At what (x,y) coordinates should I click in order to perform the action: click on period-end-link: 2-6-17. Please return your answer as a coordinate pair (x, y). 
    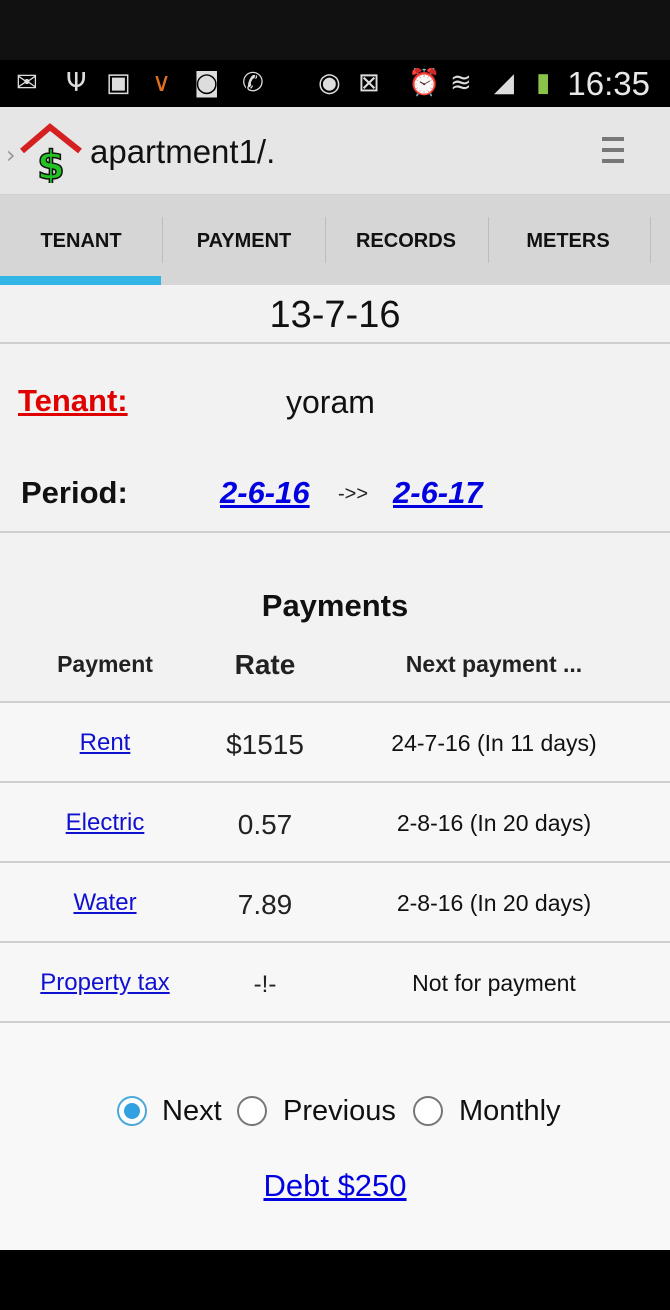
    Looking at the image, I should click on (438, 493).